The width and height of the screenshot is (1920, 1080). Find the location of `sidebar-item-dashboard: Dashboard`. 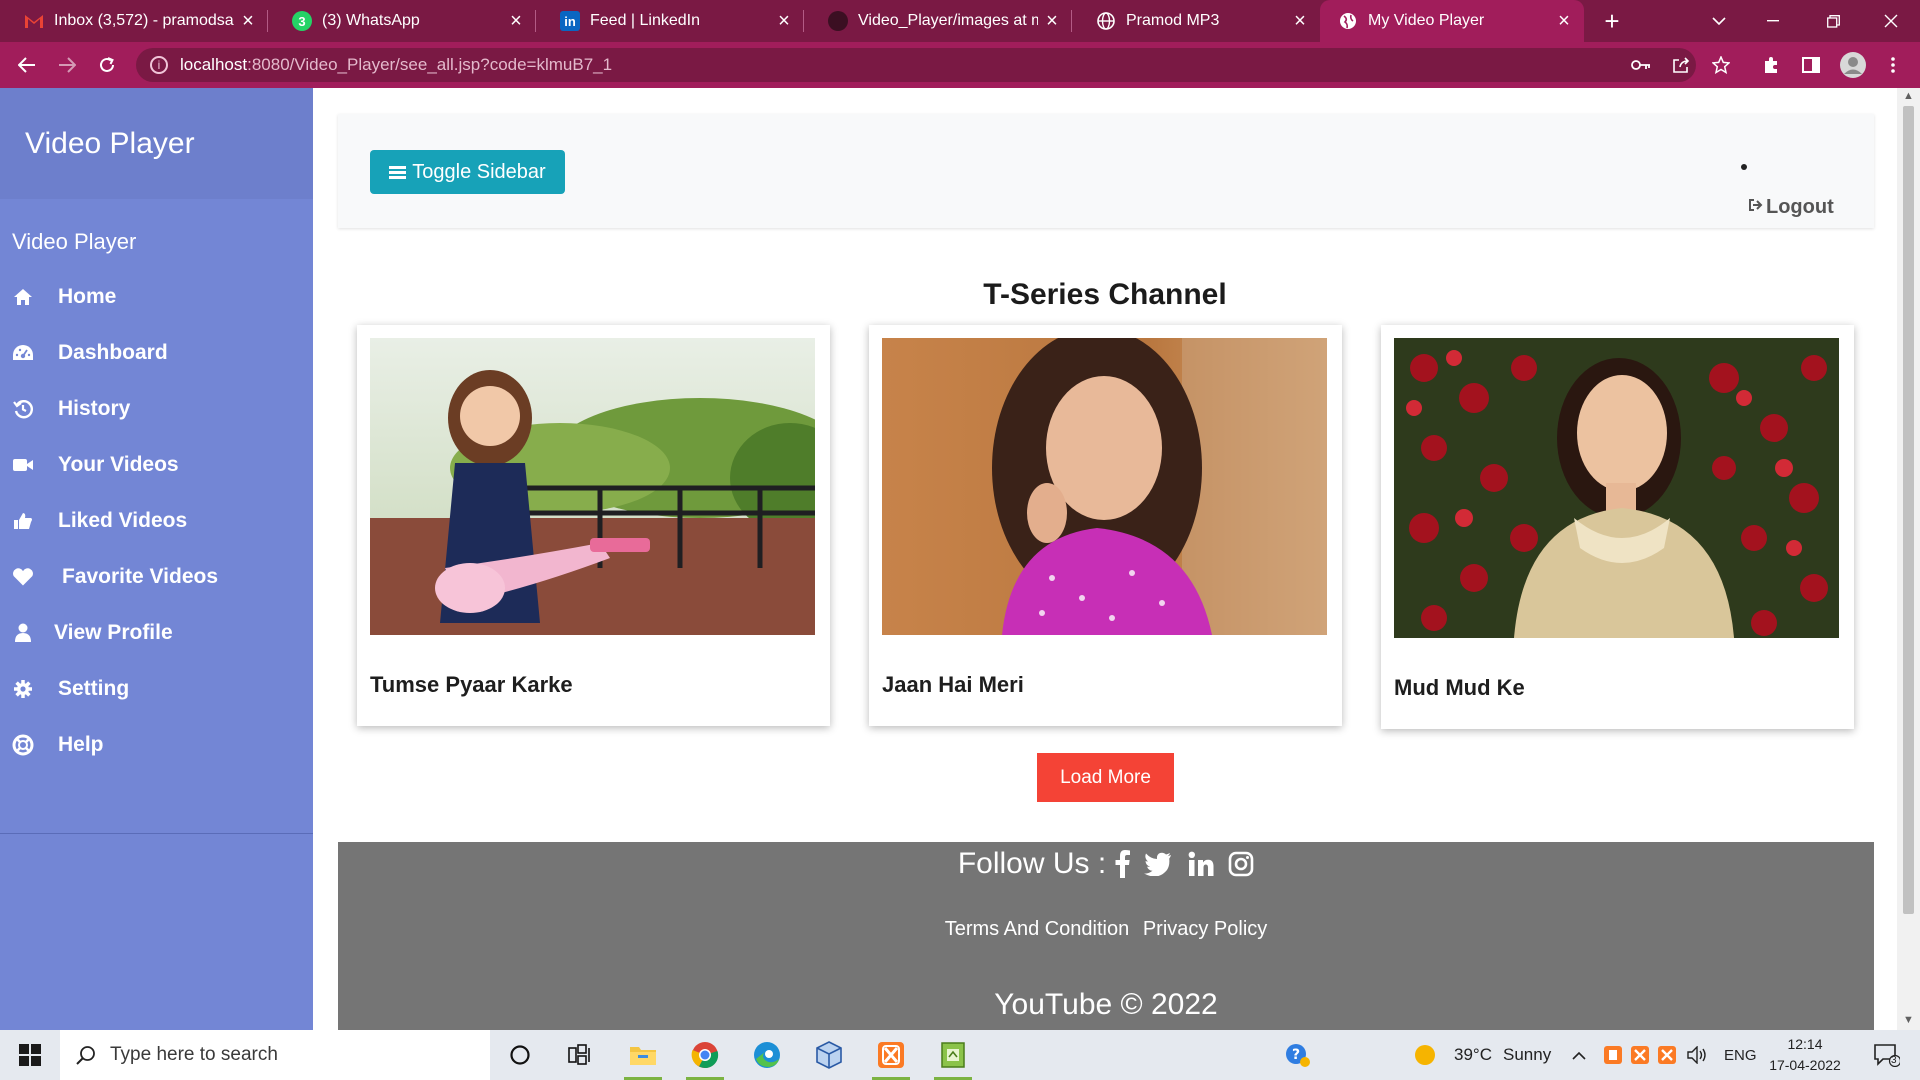

sidebar-item-dashboard: Dashboard is located at coordinates (156, 353).